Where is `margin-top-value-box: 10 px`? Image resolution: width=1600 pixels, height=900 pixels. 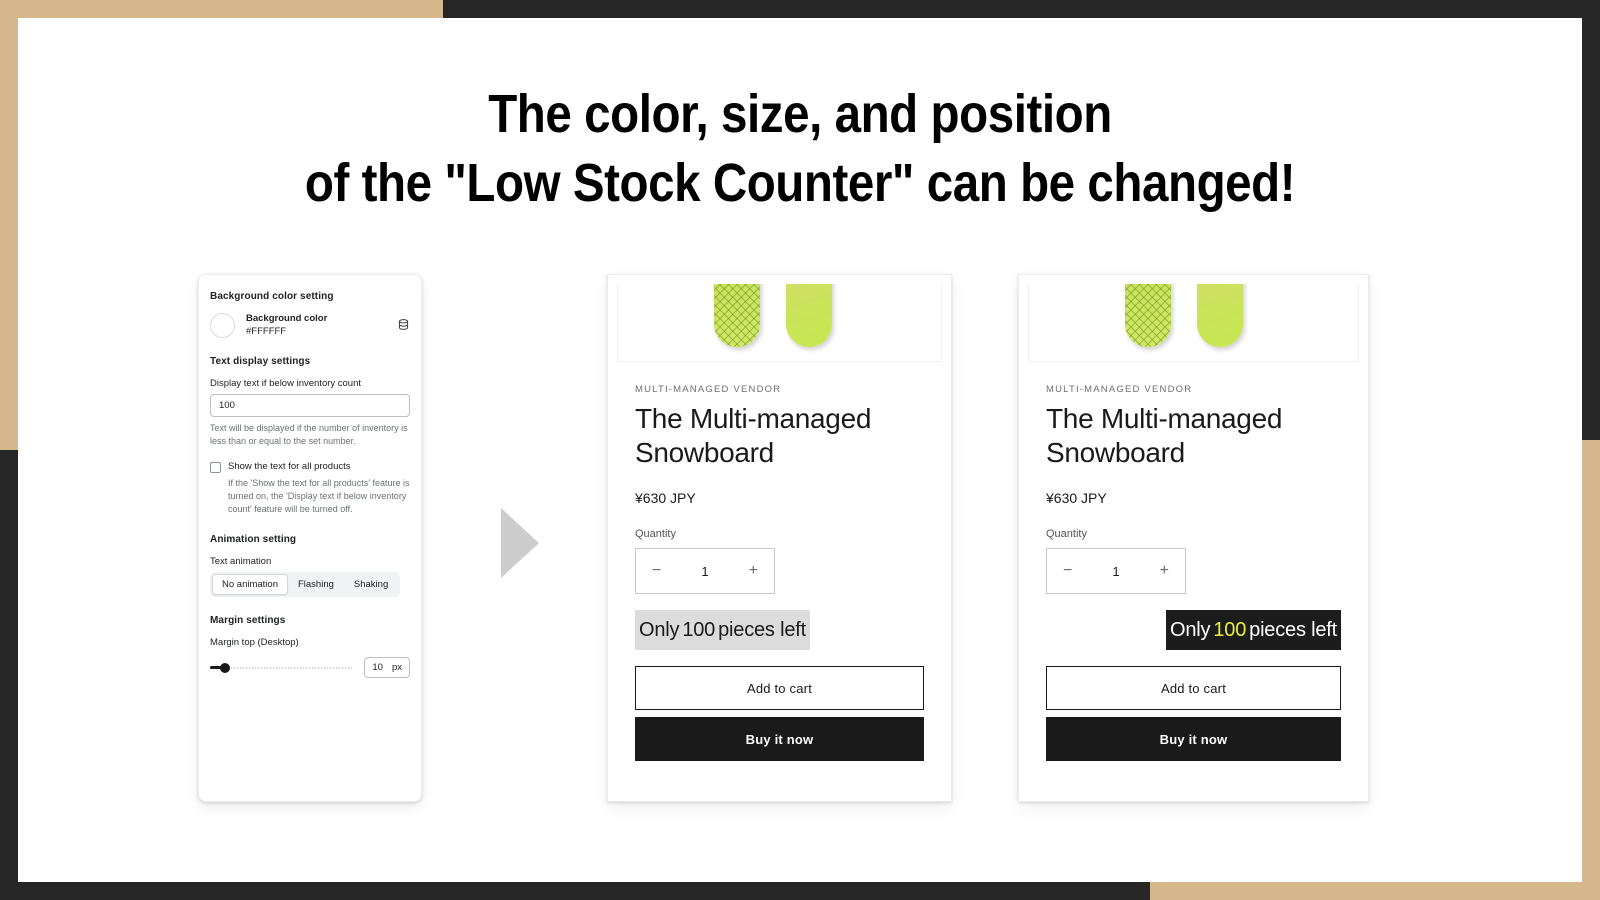 margin-top-value-box: 10 px is located at coordinates (387, 668).